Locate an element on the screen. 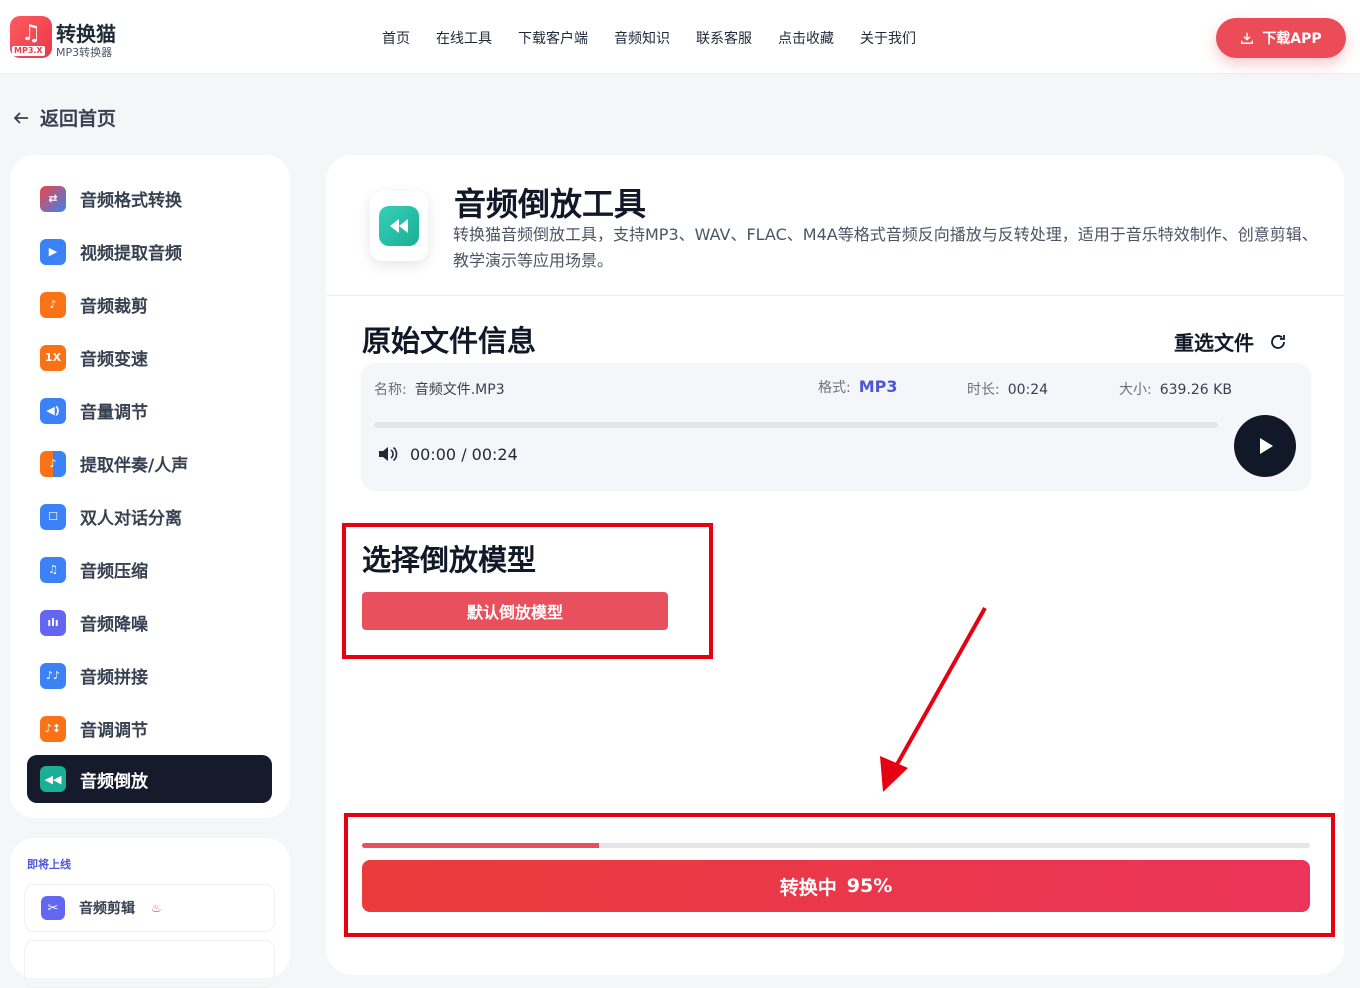  video-extract-icon: ▶ is located at coordinates (53, 251).